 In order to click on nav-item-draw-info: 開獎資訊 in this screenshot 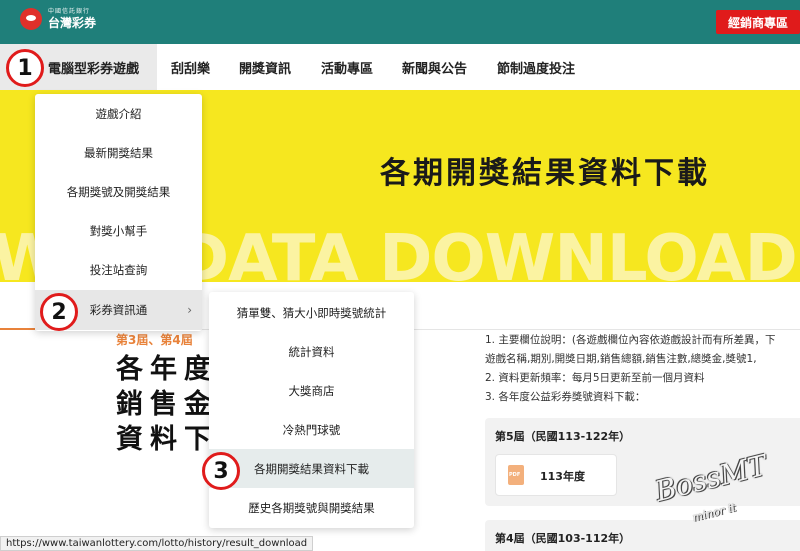, I will do `click(265, 67)`.